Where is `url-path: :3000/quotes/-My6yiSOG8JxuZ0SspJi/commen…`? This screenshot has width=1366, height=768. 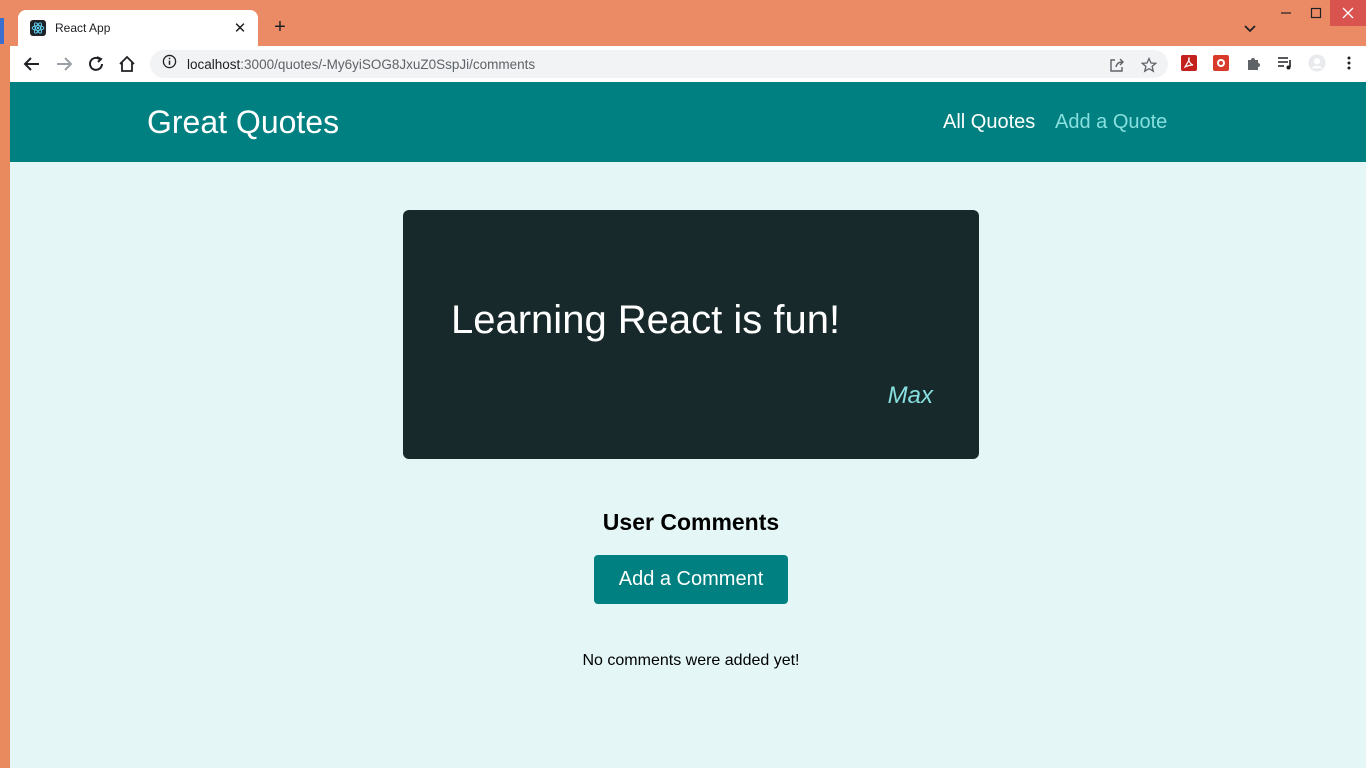 url-path: :3000/quotes/-My6yiSOG8JxuZ0SspJi/commen… is located at coordinates (388, 64).